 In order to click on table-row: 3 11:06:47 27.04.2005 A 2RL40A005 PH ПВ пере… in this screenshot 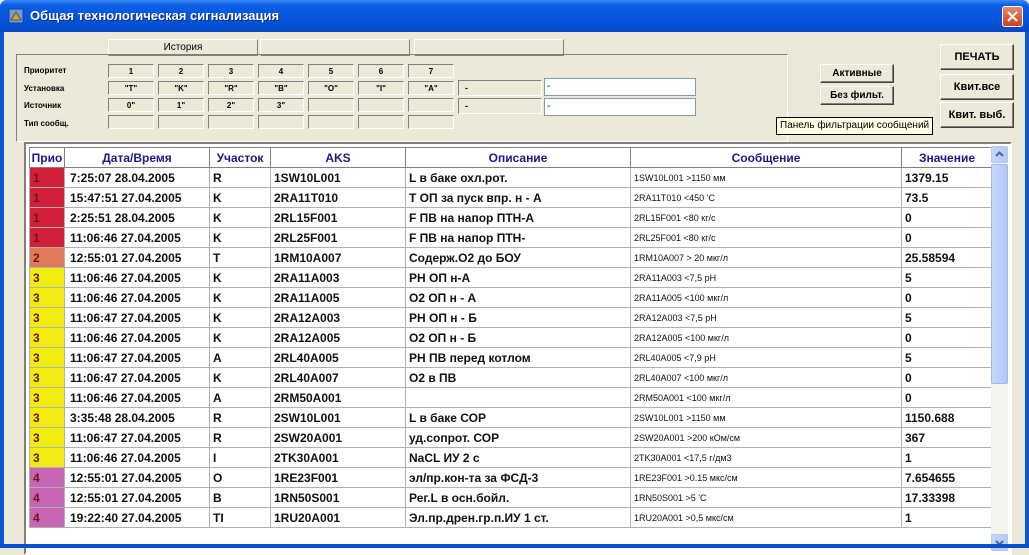, I will do `click(511, 357)`.